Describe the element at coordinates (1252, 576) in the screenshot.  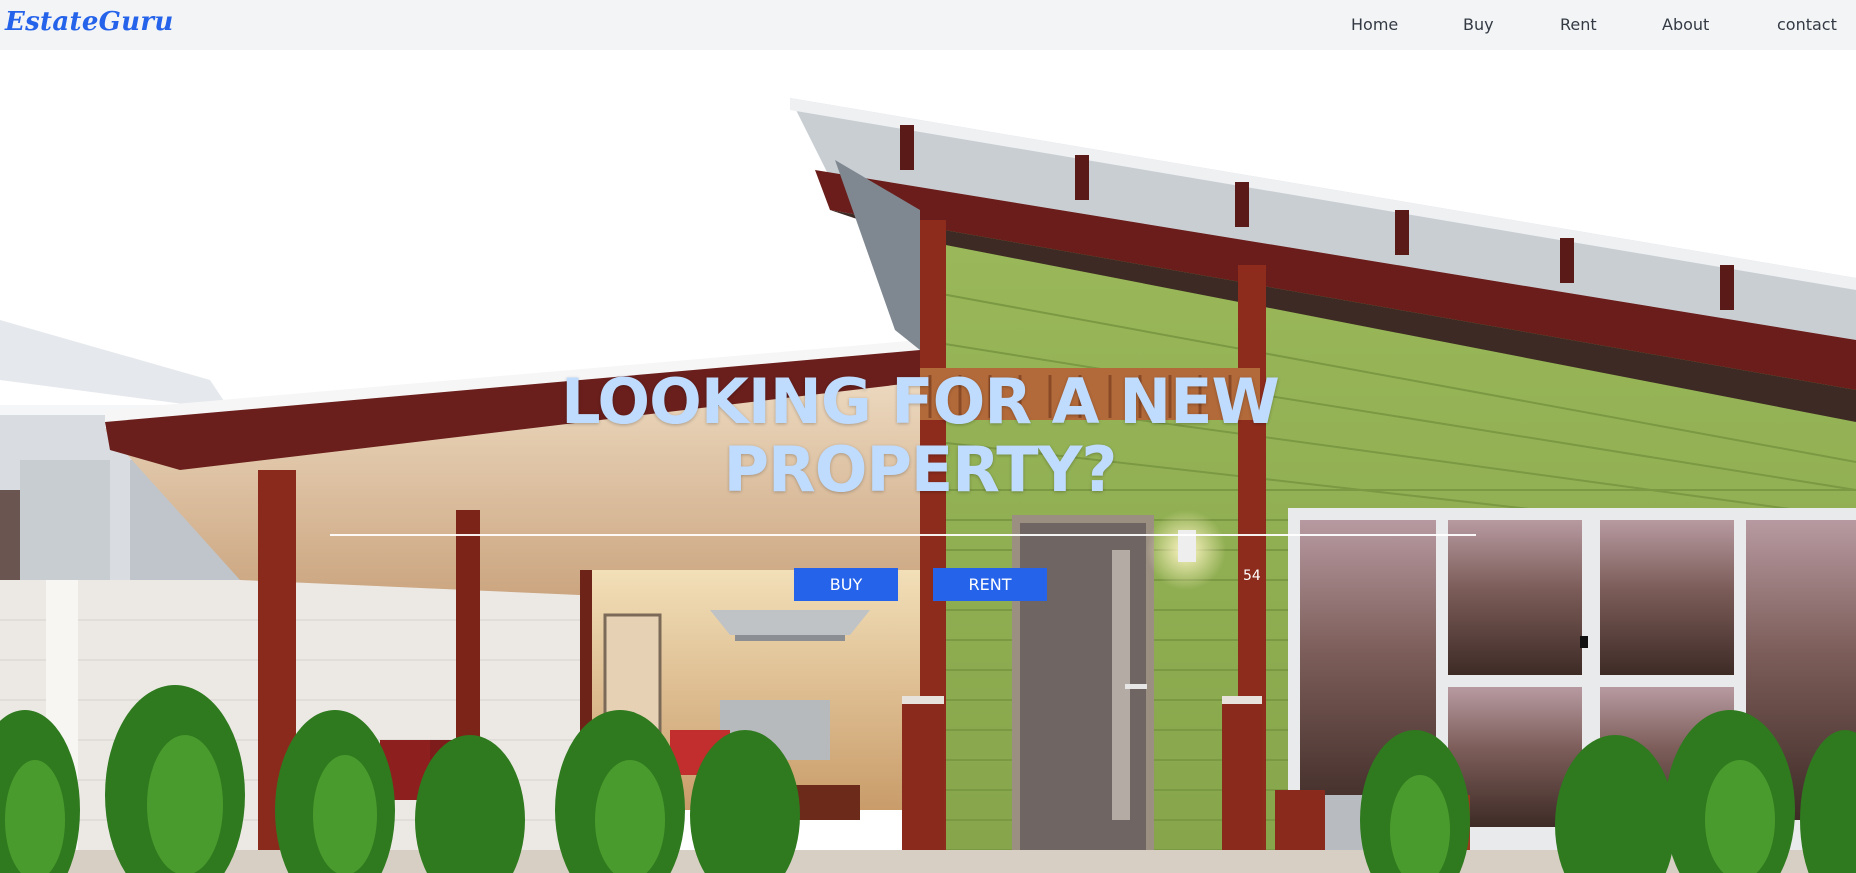
I see `house-number: 54` at that location.